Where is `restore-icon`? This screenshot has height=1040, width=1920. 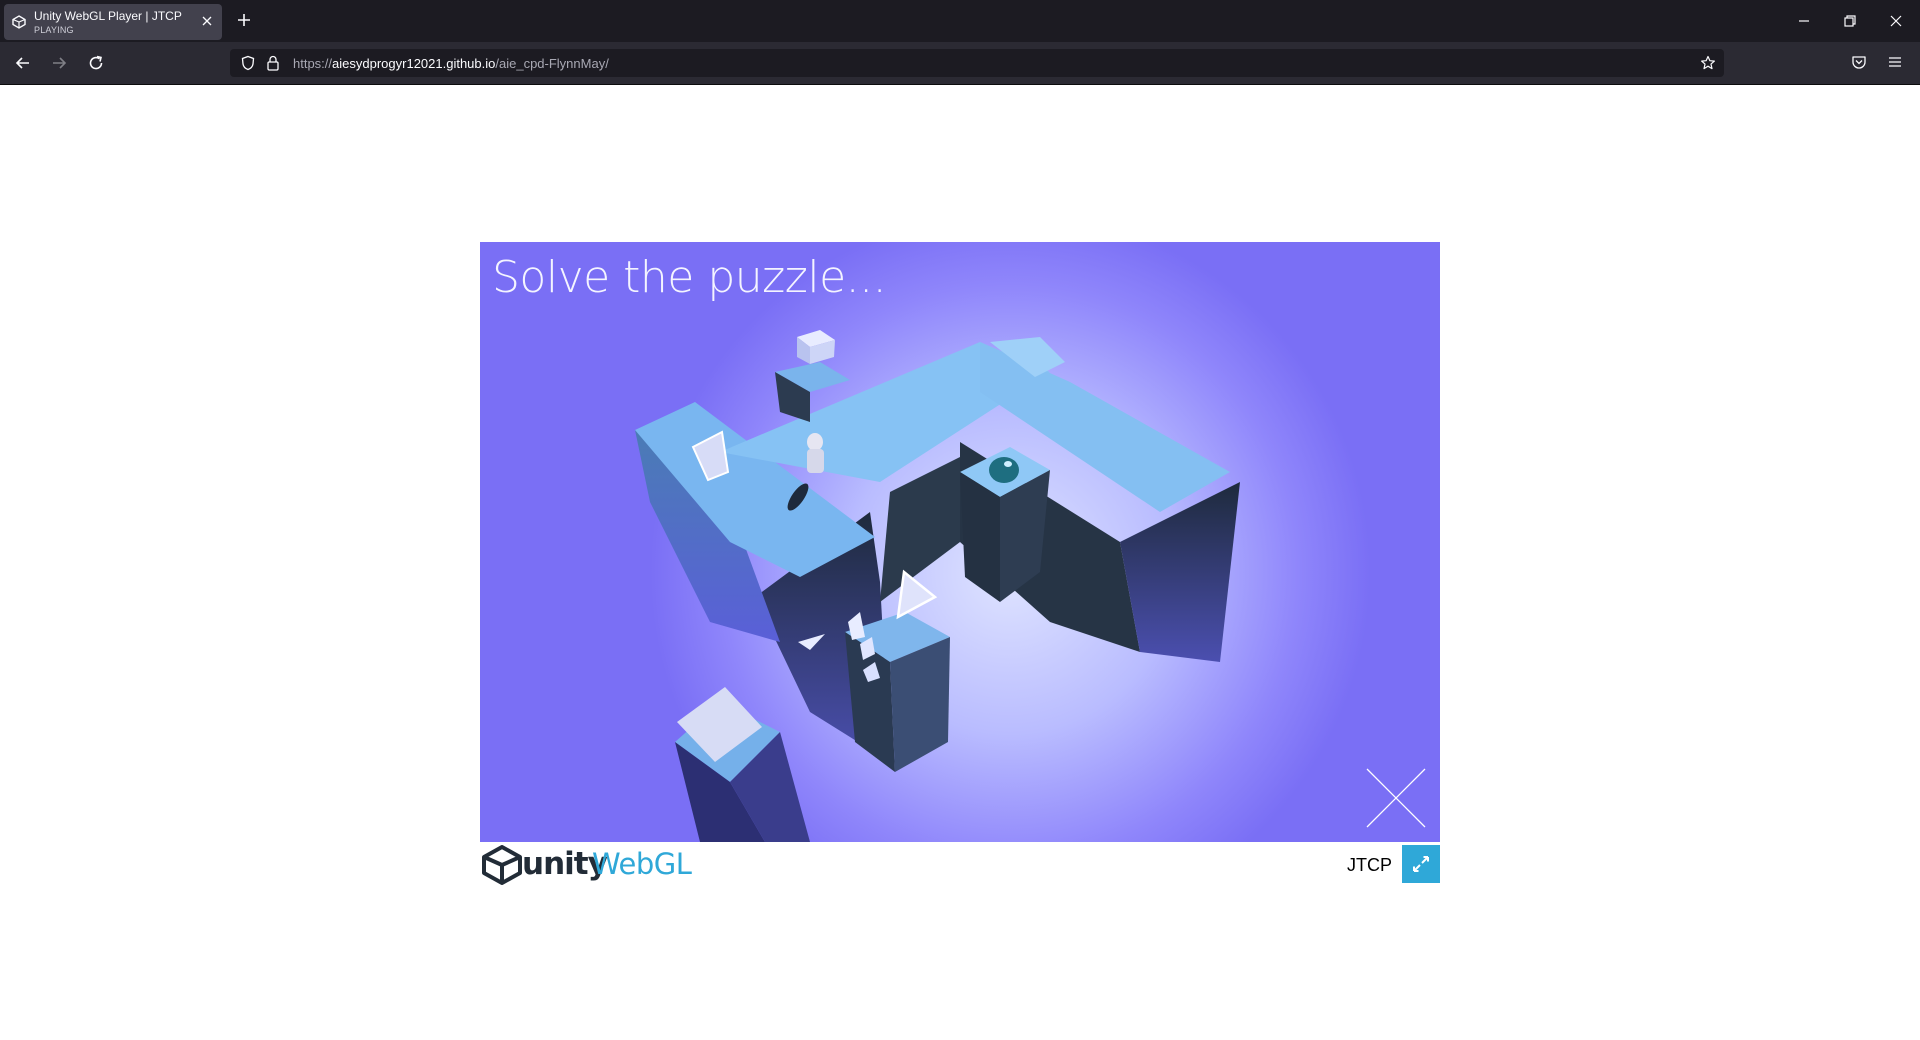
restore-icon is located at coordinates (1850, 21).